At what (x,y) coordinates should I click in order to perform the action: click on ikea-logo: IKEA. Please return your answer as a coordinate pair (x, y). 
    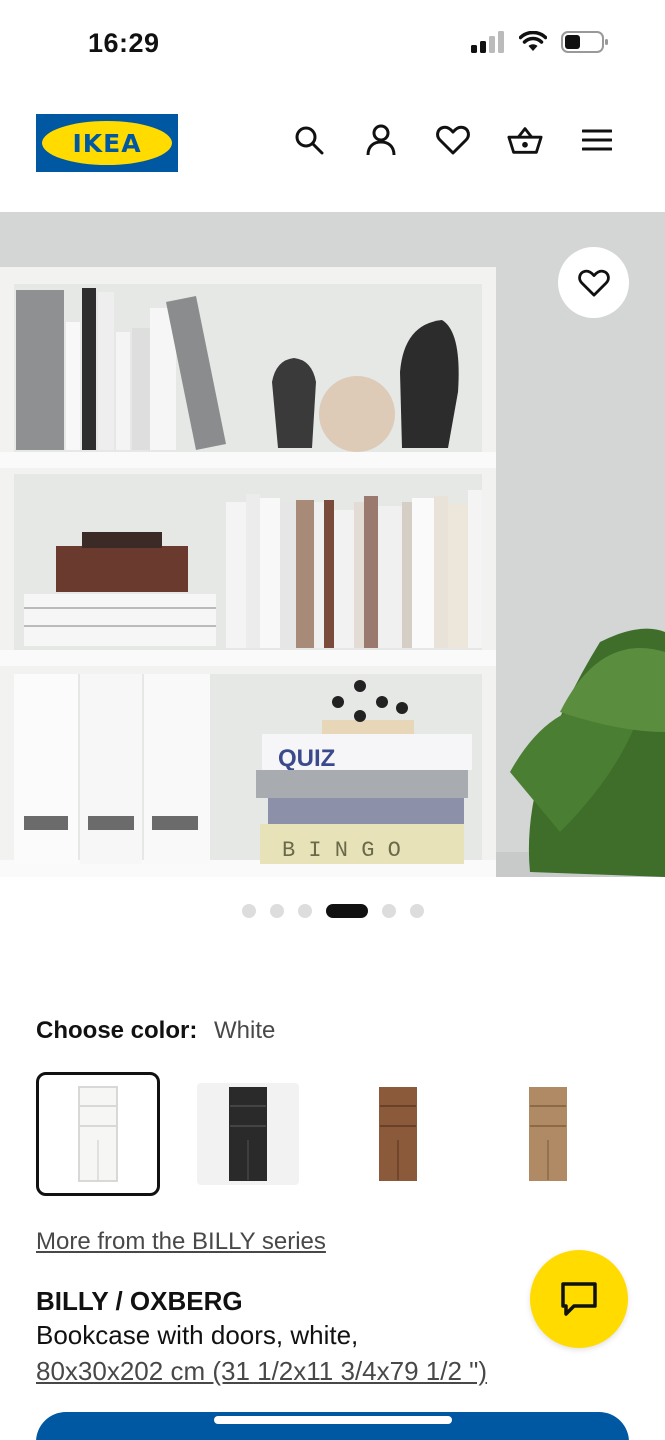
    Looking at the image, I should click on (107, 143).